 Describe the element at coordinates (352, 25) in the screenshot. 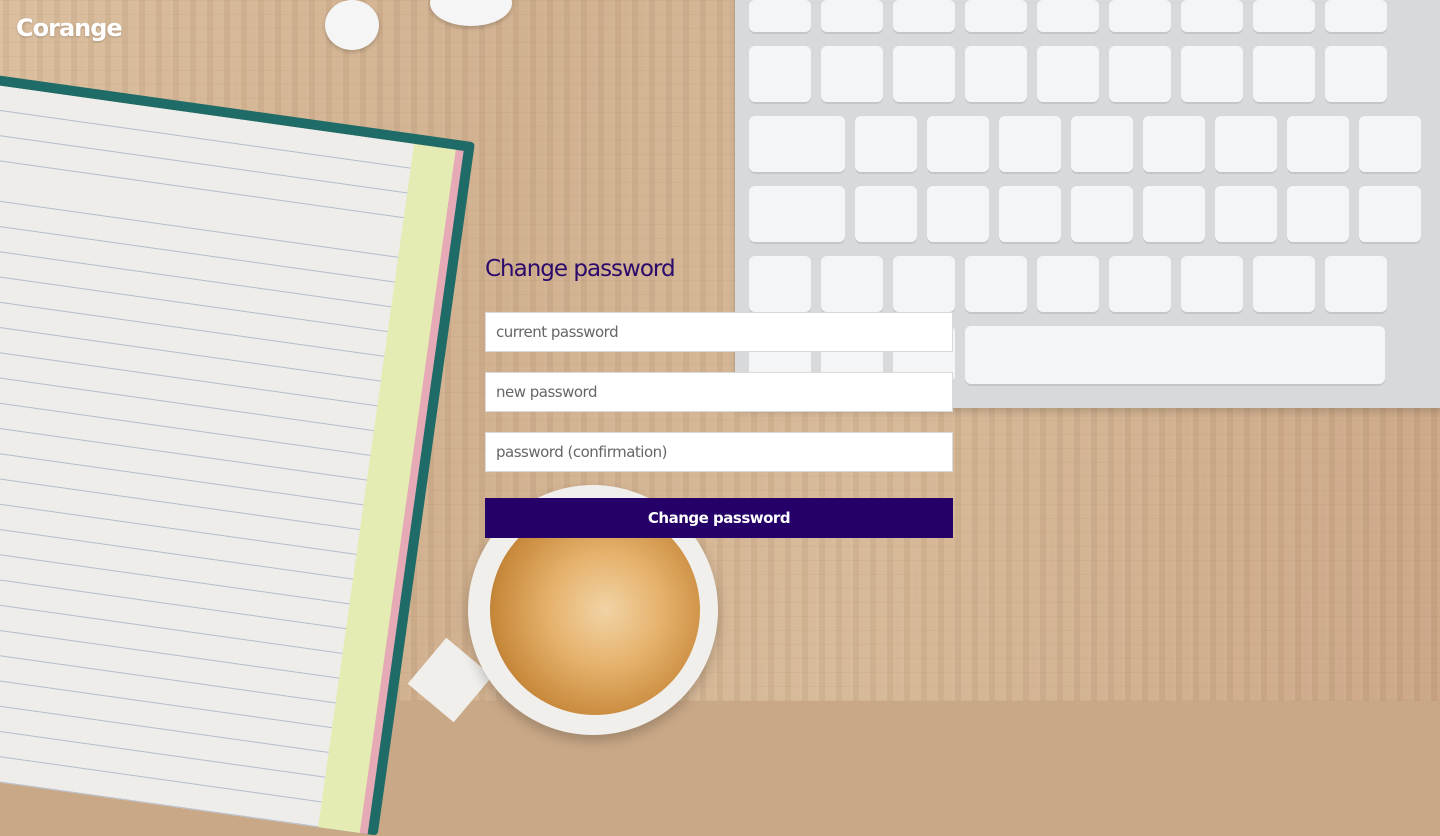

I see `earbud-image` at that location.